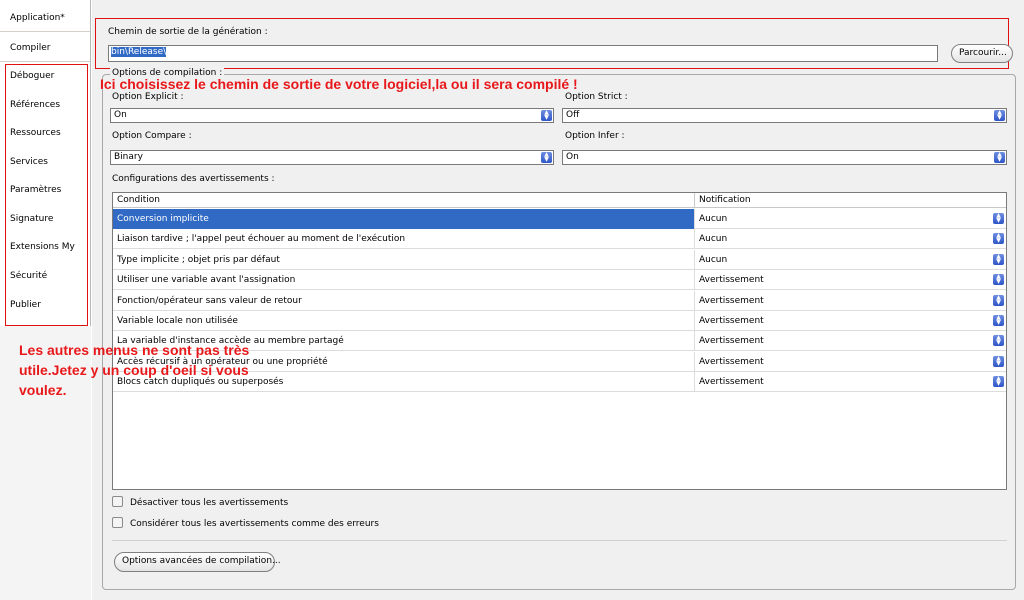 Image resolution: width=1024 pixels, height=600 pixels. I want to click on option-explicit-value: On, so click(120, 115).